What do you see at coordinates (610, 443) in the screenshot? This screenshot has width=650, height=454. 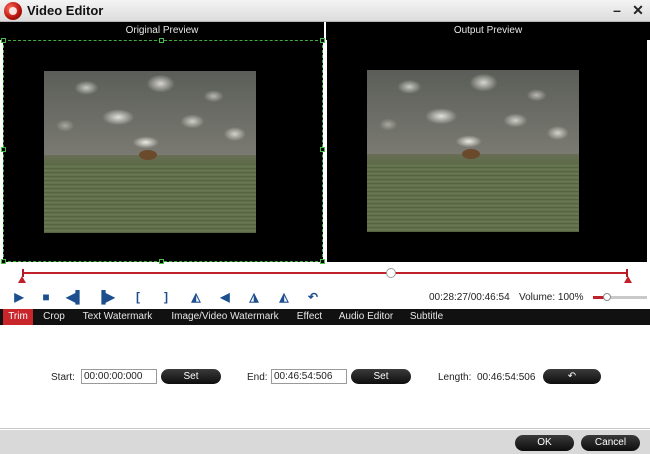 I see `cancel-button: Cancel` at bounding box center [610, 443].